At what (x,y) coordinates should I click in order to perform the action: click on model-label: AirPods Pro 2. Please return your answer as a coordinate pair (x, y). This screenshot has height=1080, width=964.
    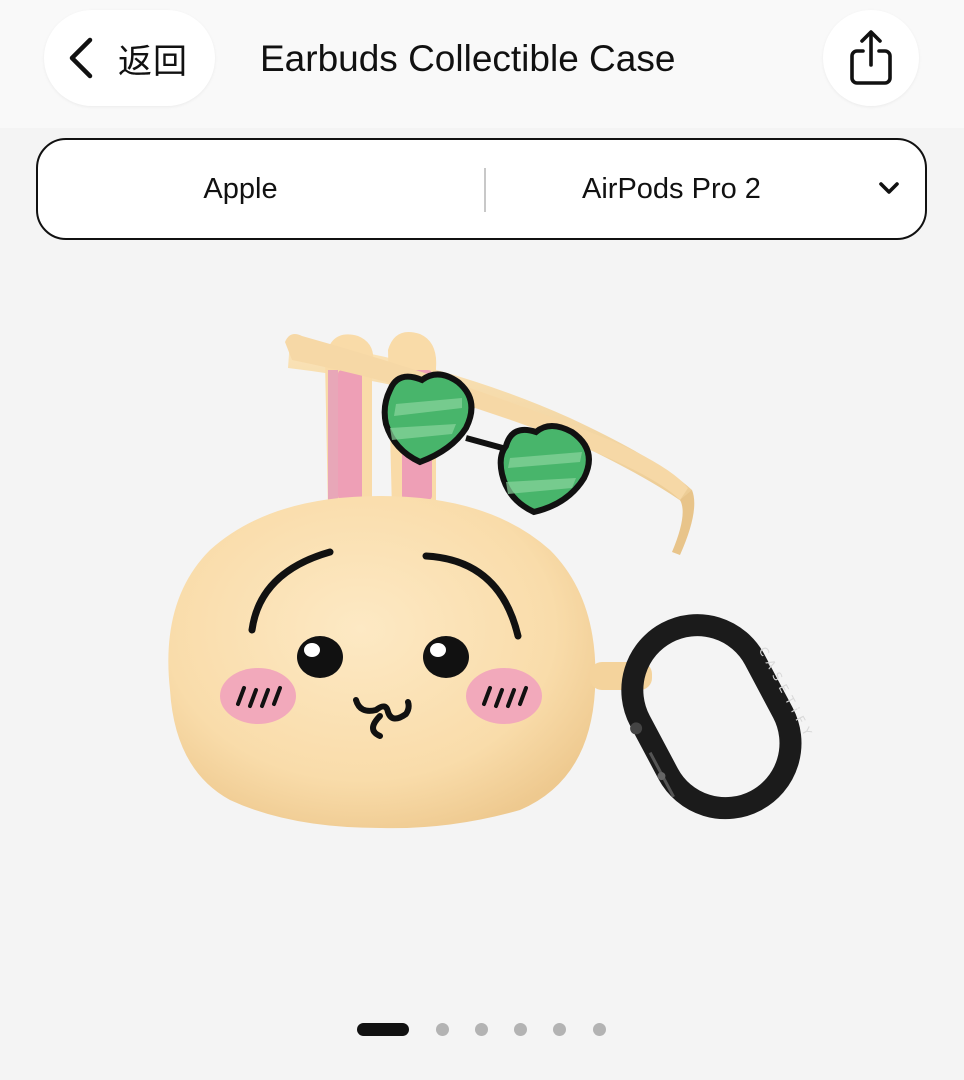
    Looking at the image, I should click on (671, 188).